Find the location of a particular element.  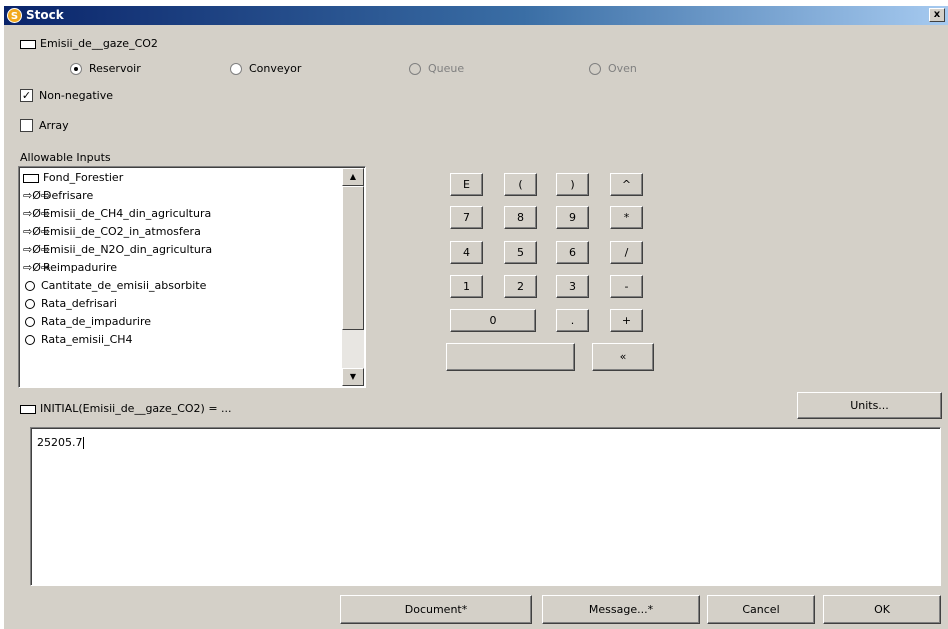

keypad-divide-button: / is located at coordinates (626, 252).